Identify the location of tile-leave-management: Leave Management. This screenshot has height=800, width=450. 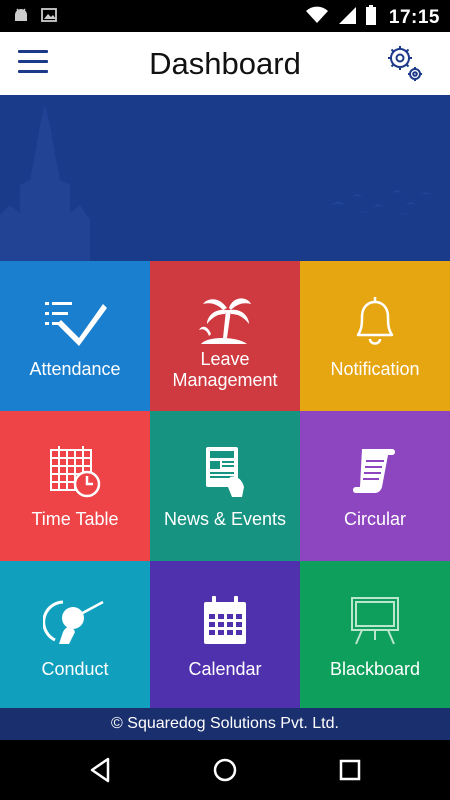
(225, 336).